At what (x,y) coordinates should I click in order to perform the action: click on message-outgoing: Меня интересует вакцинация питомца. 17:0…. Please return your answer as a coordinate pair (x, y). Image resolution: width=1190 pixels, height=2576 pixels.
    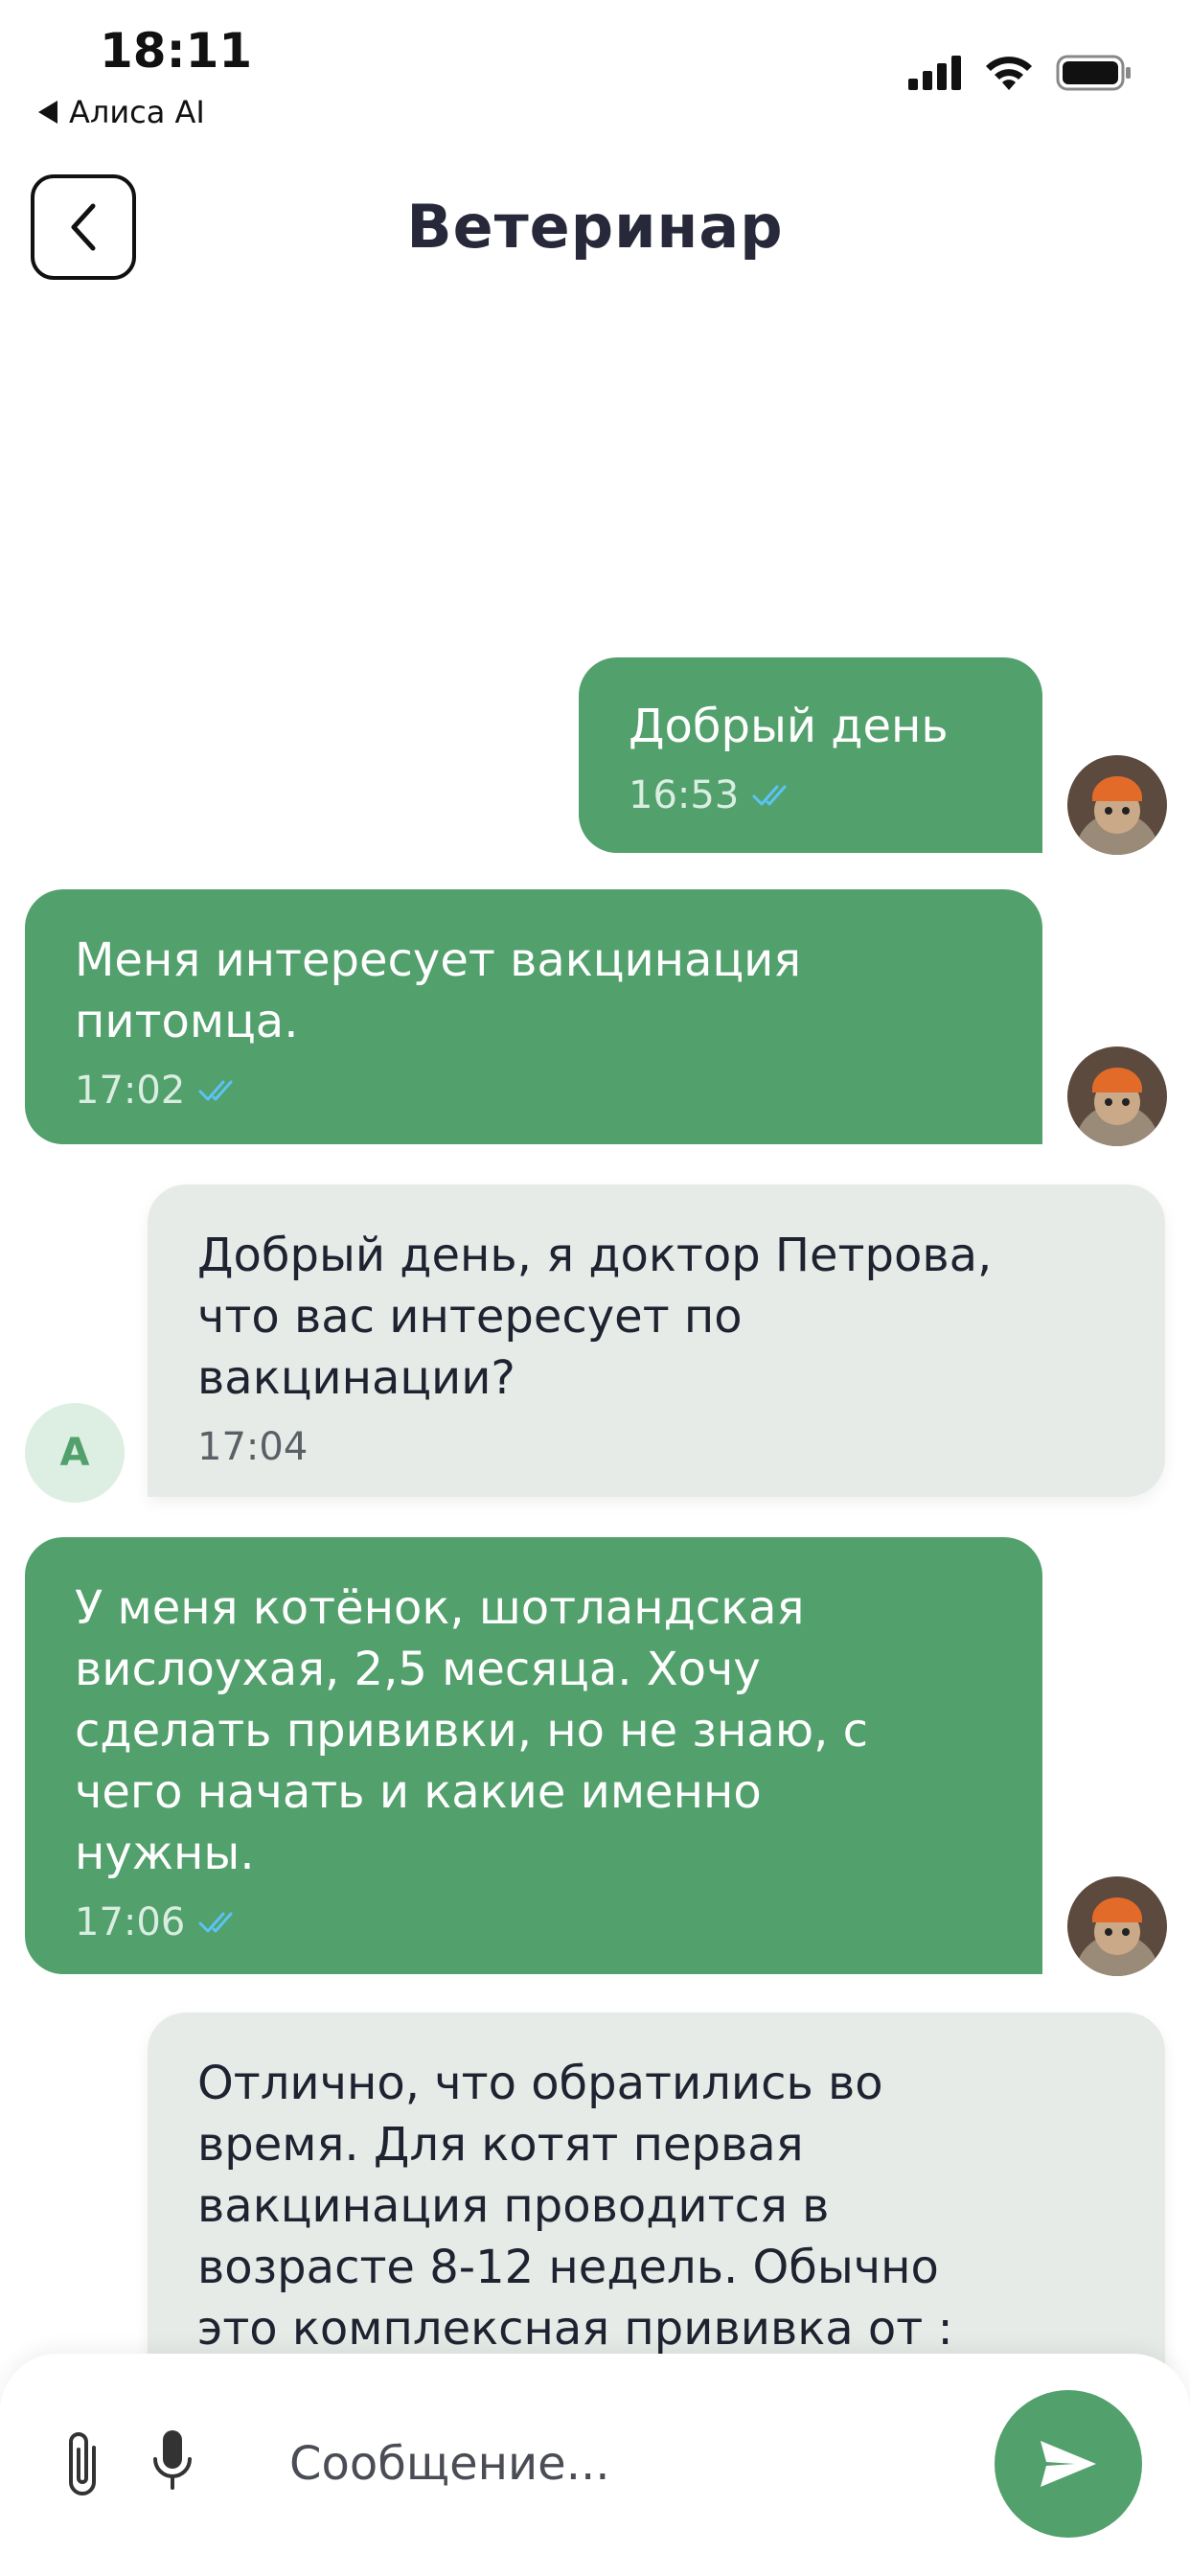
    Looking at the image, I should click on (533, 1016).